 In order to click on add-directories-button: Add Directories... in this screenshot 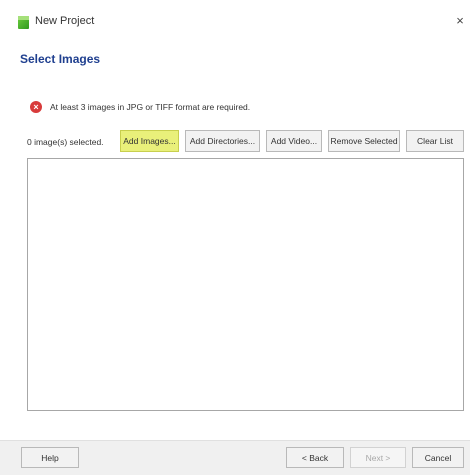, I will do `click(222, 141)`.